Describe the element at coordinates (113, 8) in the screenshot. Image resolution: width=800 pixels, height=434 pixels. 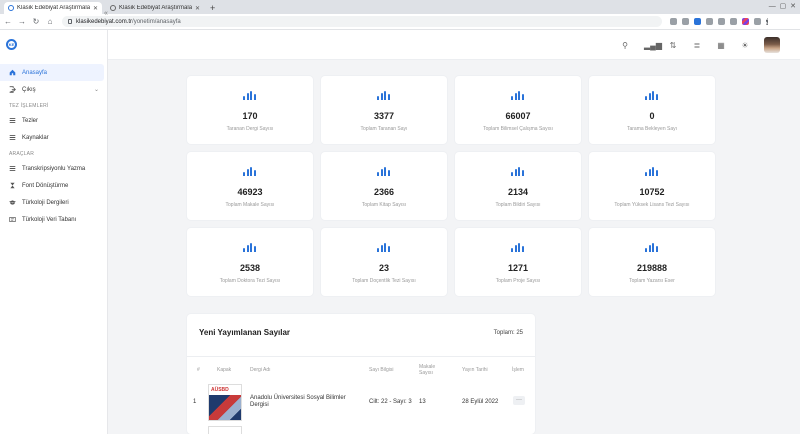
I see `globe-icon` at that location.